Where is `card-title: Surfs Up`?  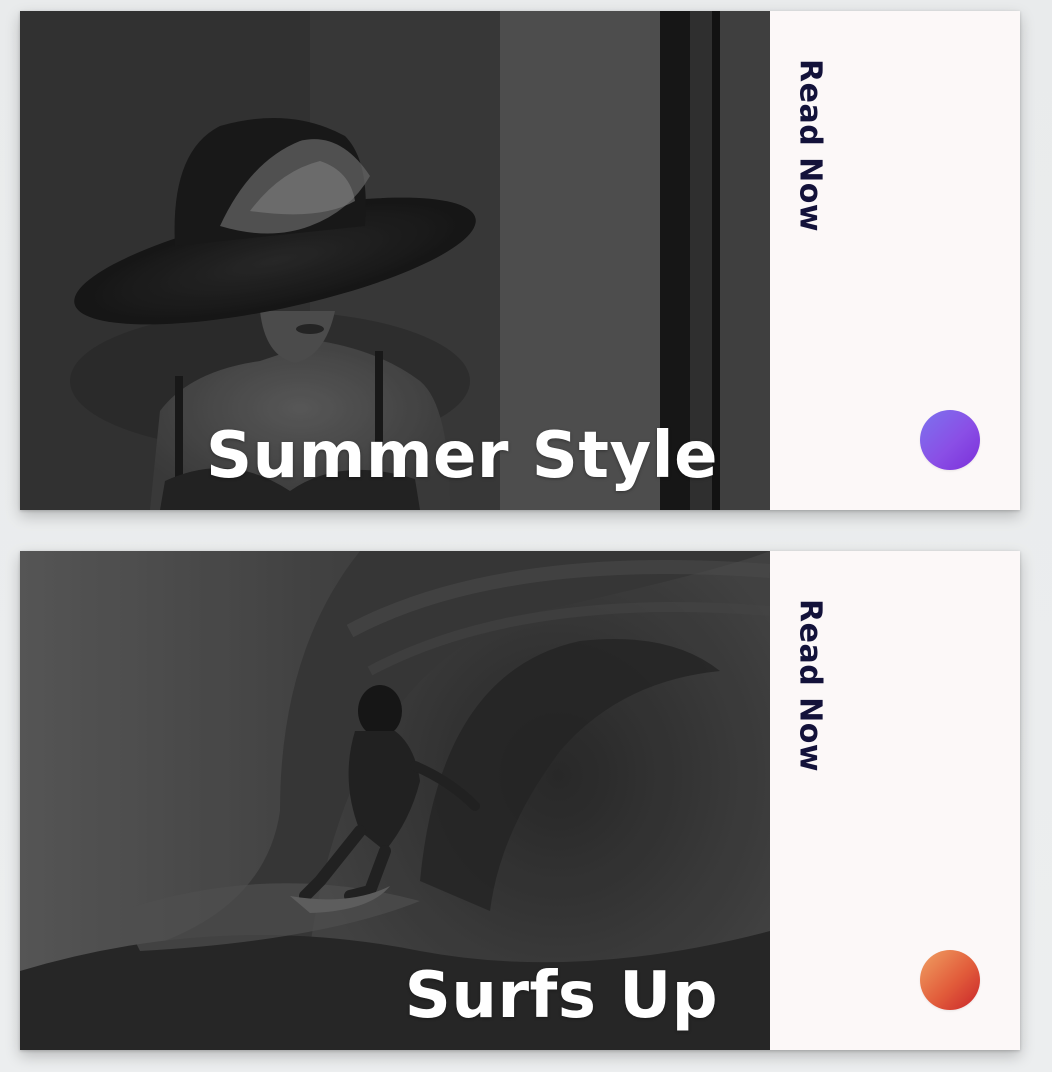 card-title: Surfs Up is located at coordinates (561, 996).